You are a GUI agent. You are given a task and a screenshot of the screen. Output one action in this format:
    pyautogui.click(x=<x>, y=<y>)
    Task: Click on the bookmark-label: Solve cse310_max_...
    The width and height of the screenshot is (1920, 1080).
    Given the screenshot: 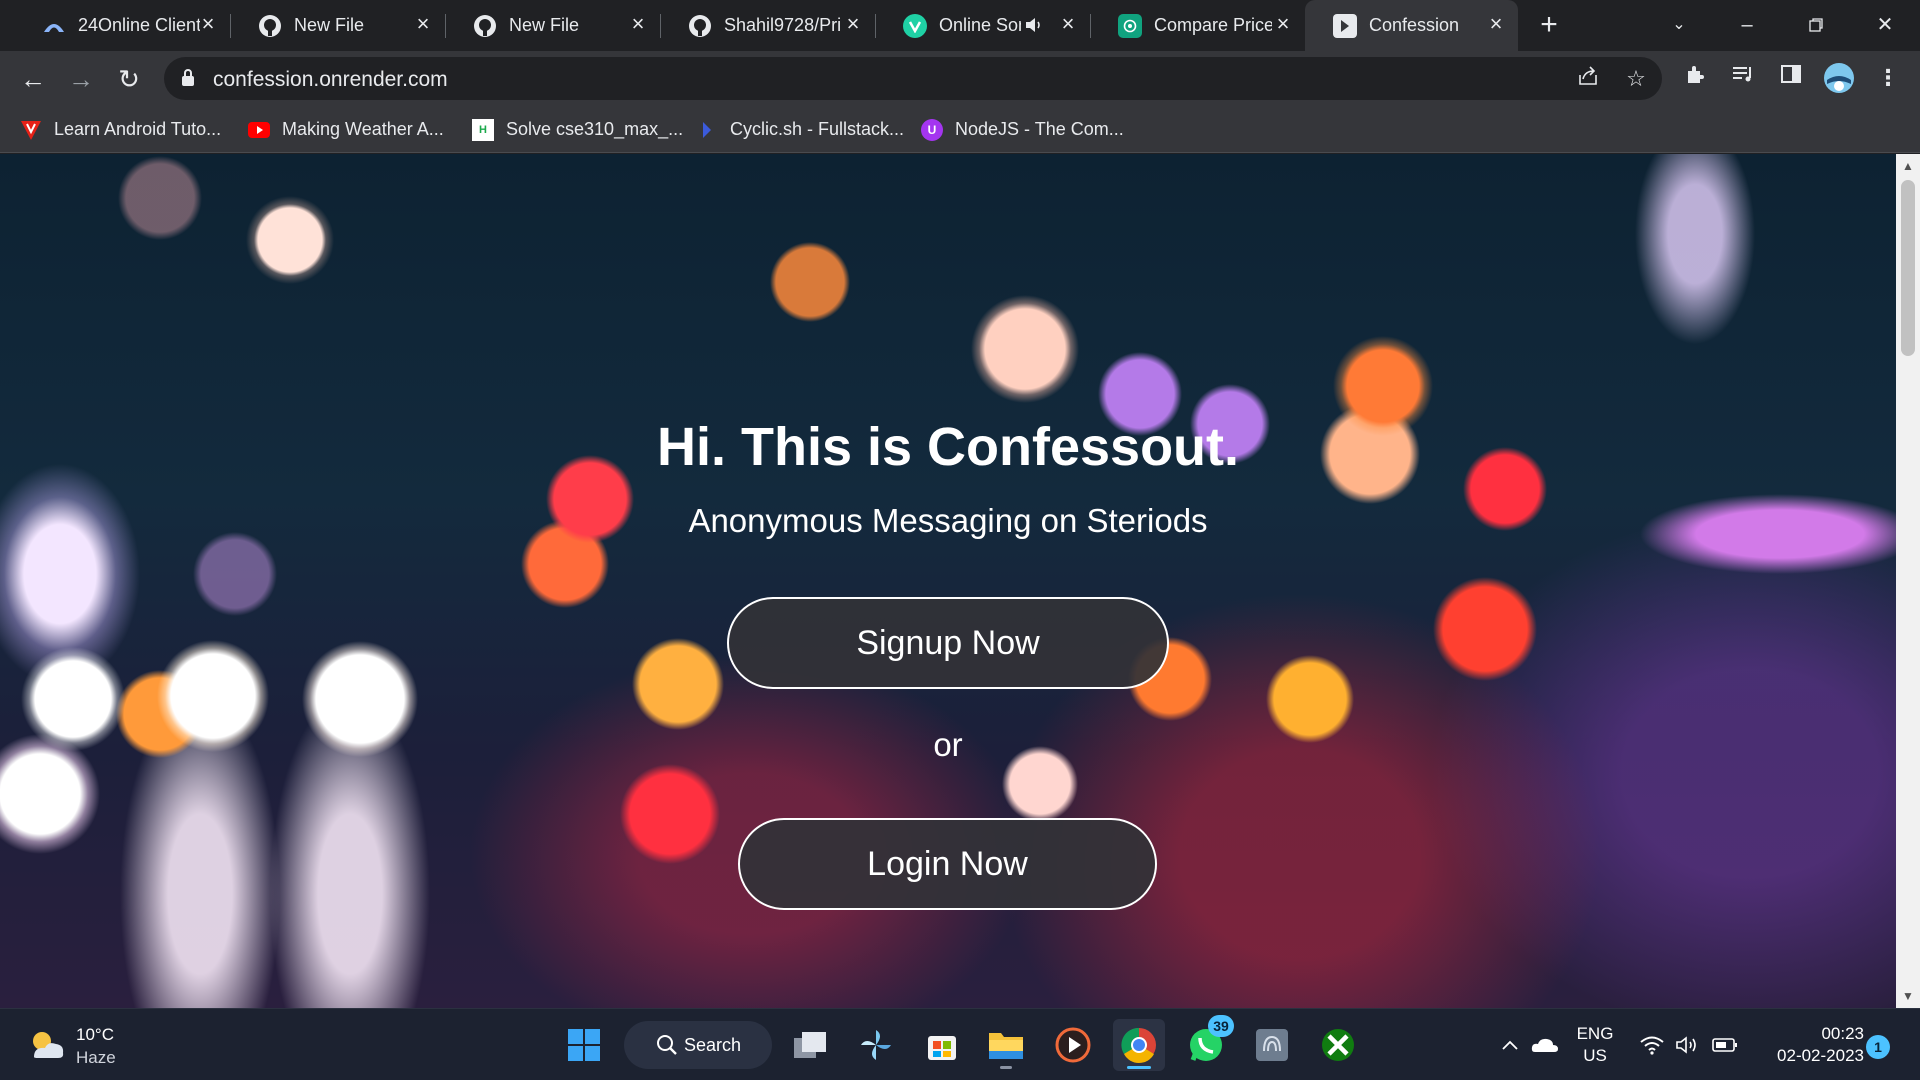 What is the action you would take?
    pyautogui.click(x=595, y=129)
    